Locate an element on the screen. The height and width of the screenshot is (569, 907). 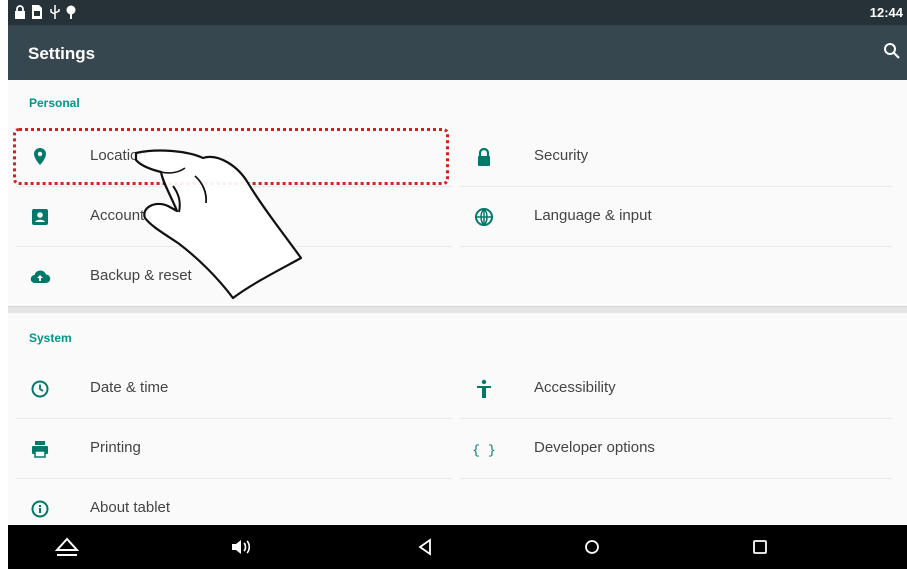
settings-item-label: Security is located at coordinates (561, 155).